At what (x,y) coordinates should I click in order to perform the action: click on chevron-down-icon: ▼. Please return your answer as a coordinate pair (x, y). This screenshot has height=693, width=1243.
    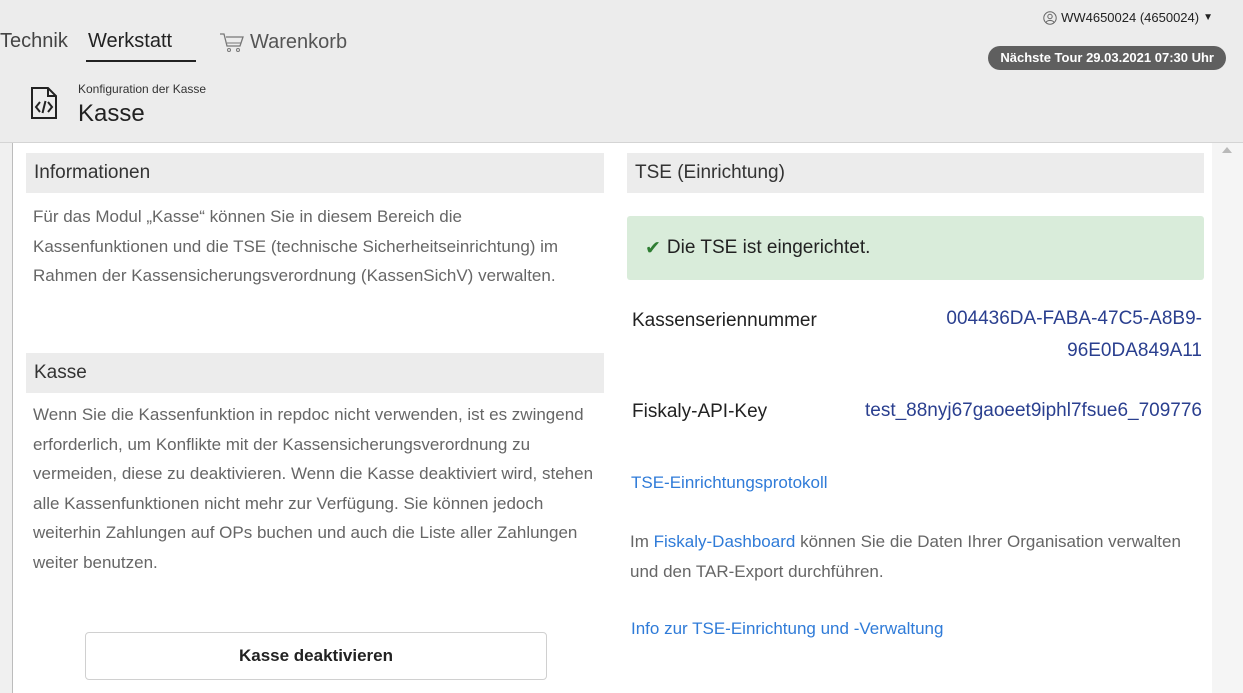
    Looking at the image, I should click on (1208, 17).